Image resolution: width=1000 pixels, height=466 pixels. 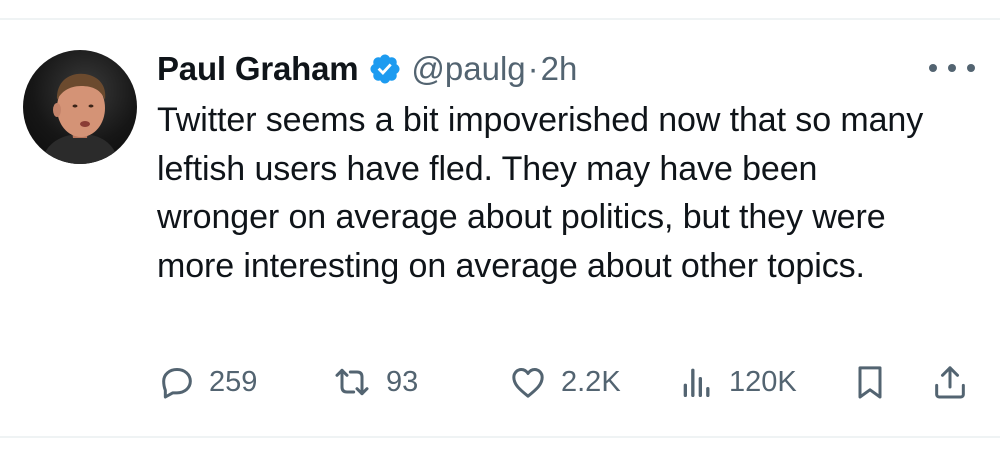 I want to click on more-options-icon, so click(x=952, y=68).